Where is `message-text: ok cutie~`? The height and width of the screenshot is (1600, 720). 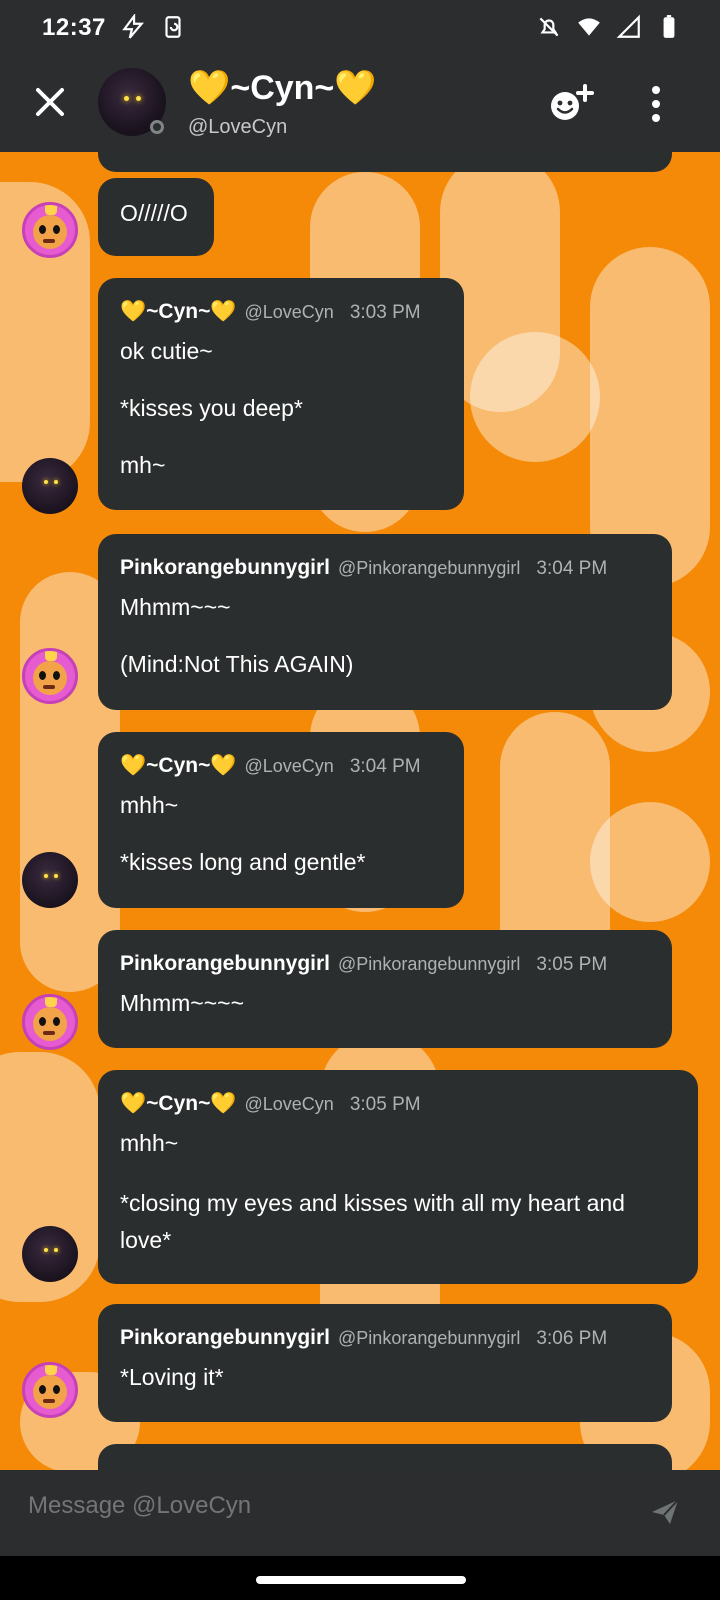
message-text: ok cutie~ is located at coordinates (166, 351).